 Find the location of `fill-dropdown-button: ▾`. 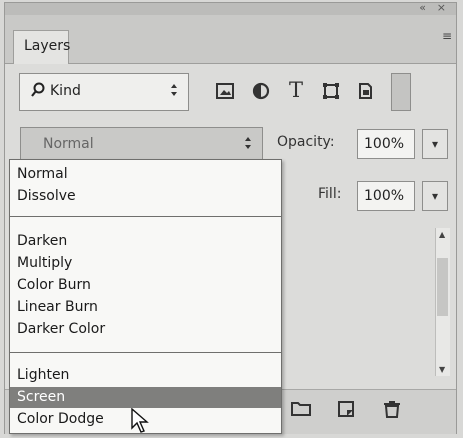

fill-dropdown-button: ▾ is located at coordinates (435, 196).